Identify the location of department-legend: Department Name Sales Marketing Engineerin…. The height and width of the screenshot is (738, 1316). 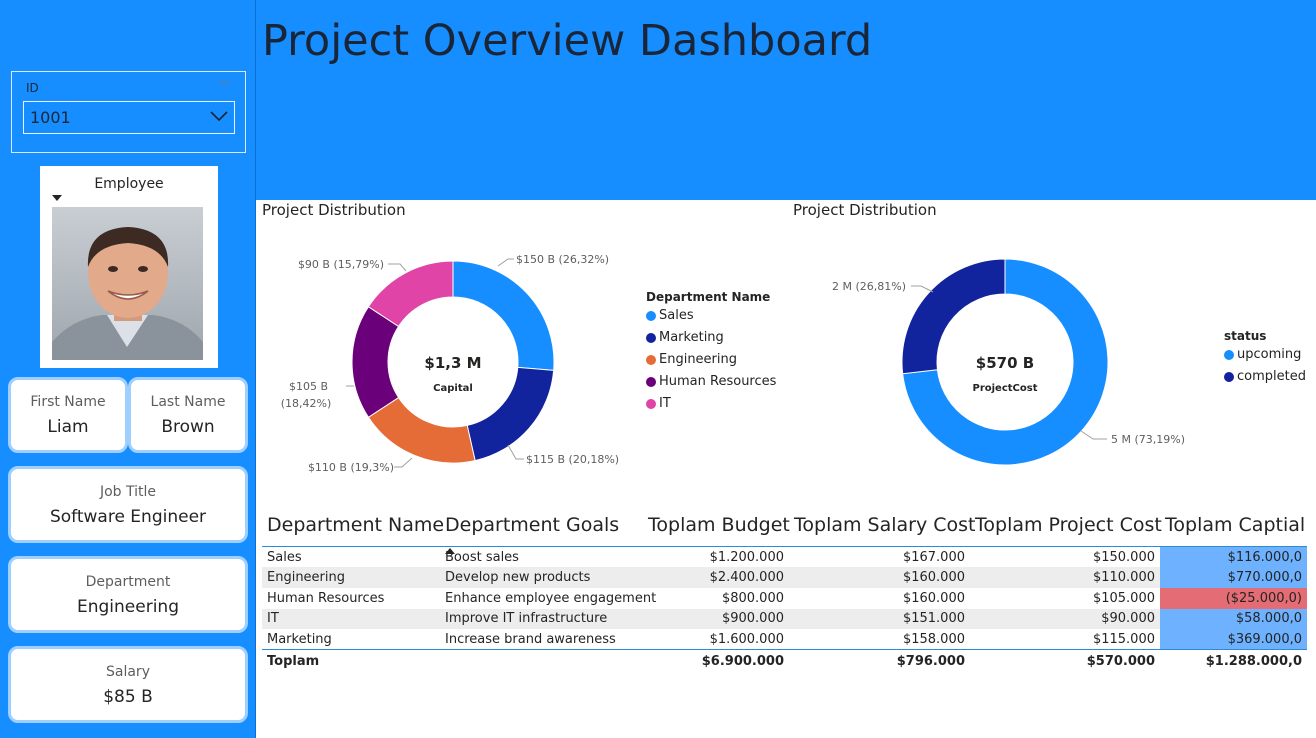
(711, 354).